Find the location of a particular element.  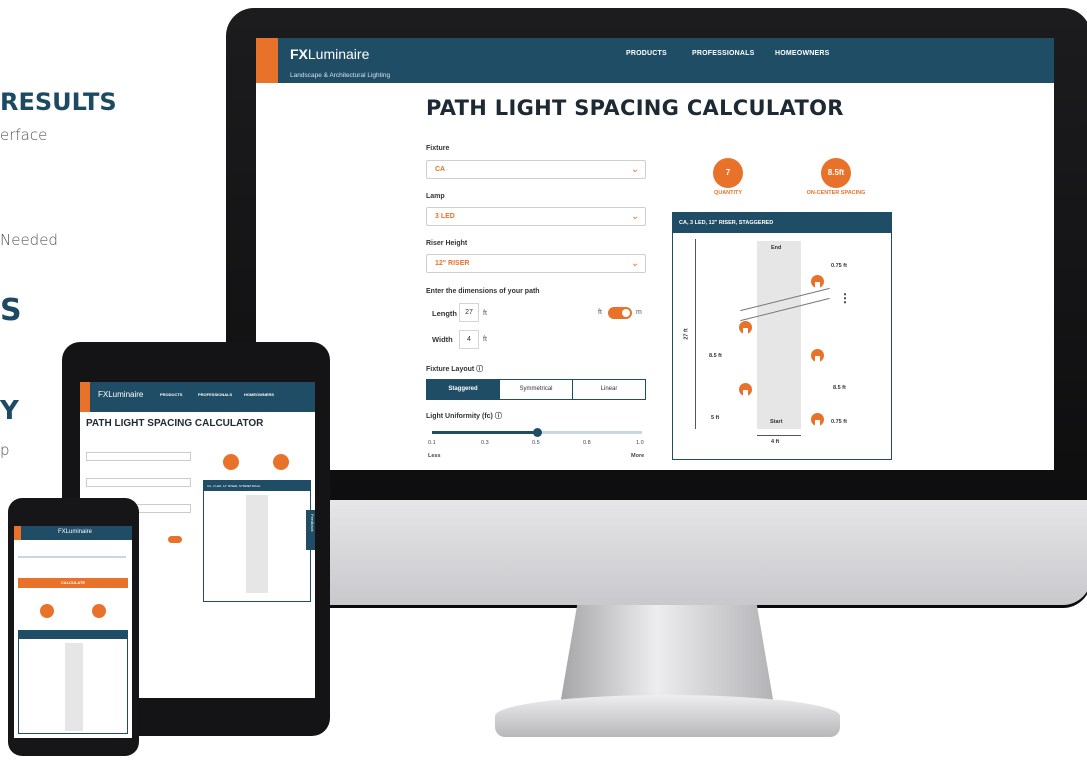

dots-icon: ⋮ is located at coordinates (845, 298).